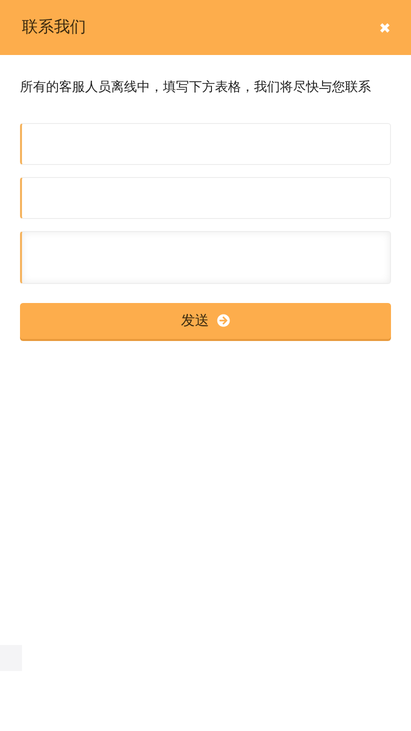 Image resolution: width=411 pixels, height=731 pixels. I want to click on window-title: 联系我们, so click(54, 28).